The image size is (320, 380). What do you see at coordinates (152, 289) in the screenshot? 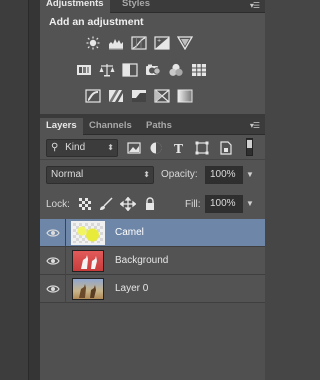
I see `layer-row-layer-0: Layer 0` at bounding box center [152, 289].